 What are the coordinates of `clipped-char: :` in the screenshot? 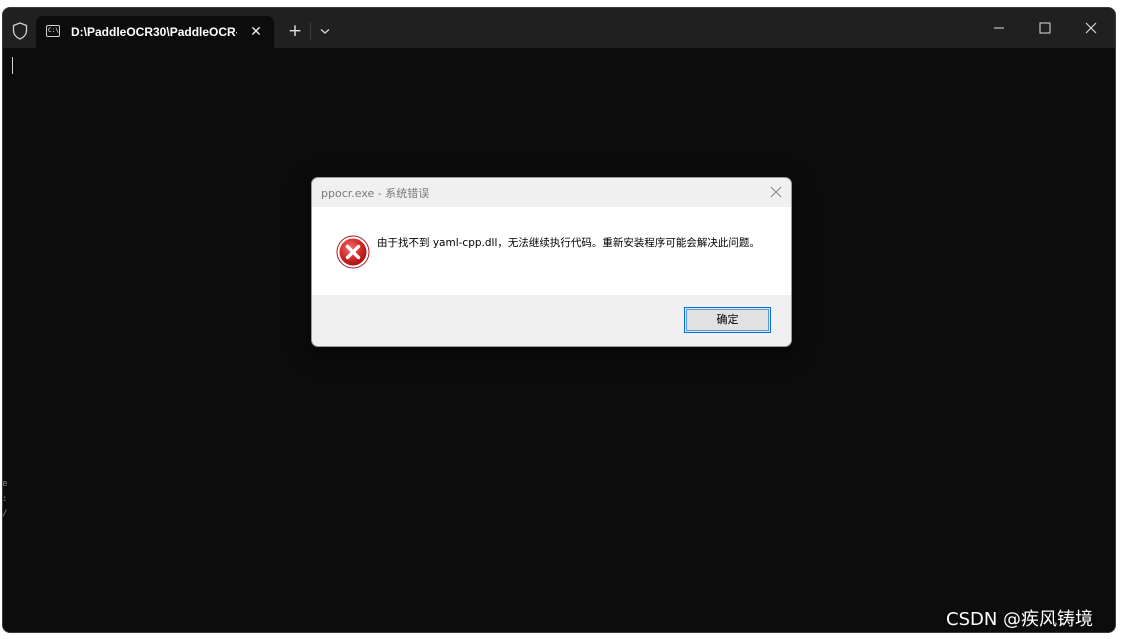 It's located at (5, 499).